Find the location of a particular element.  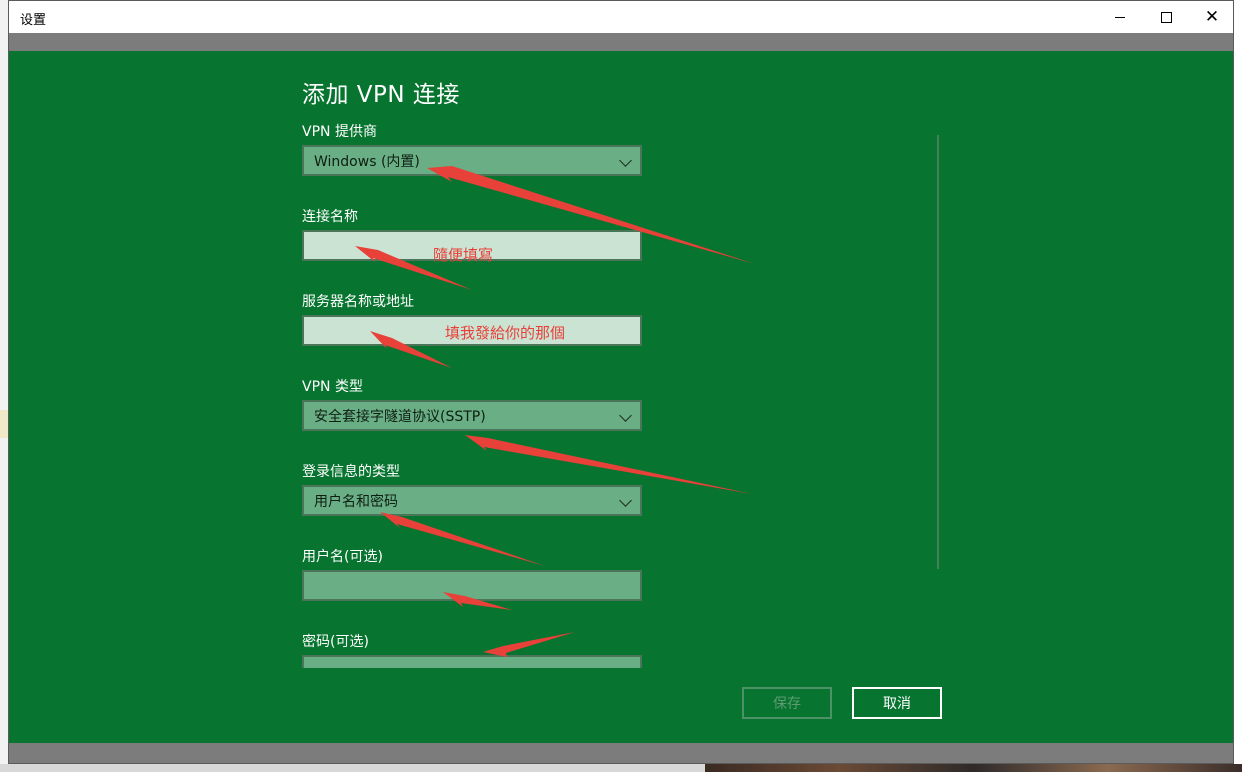

username-input is located at coordinates (472, 585).